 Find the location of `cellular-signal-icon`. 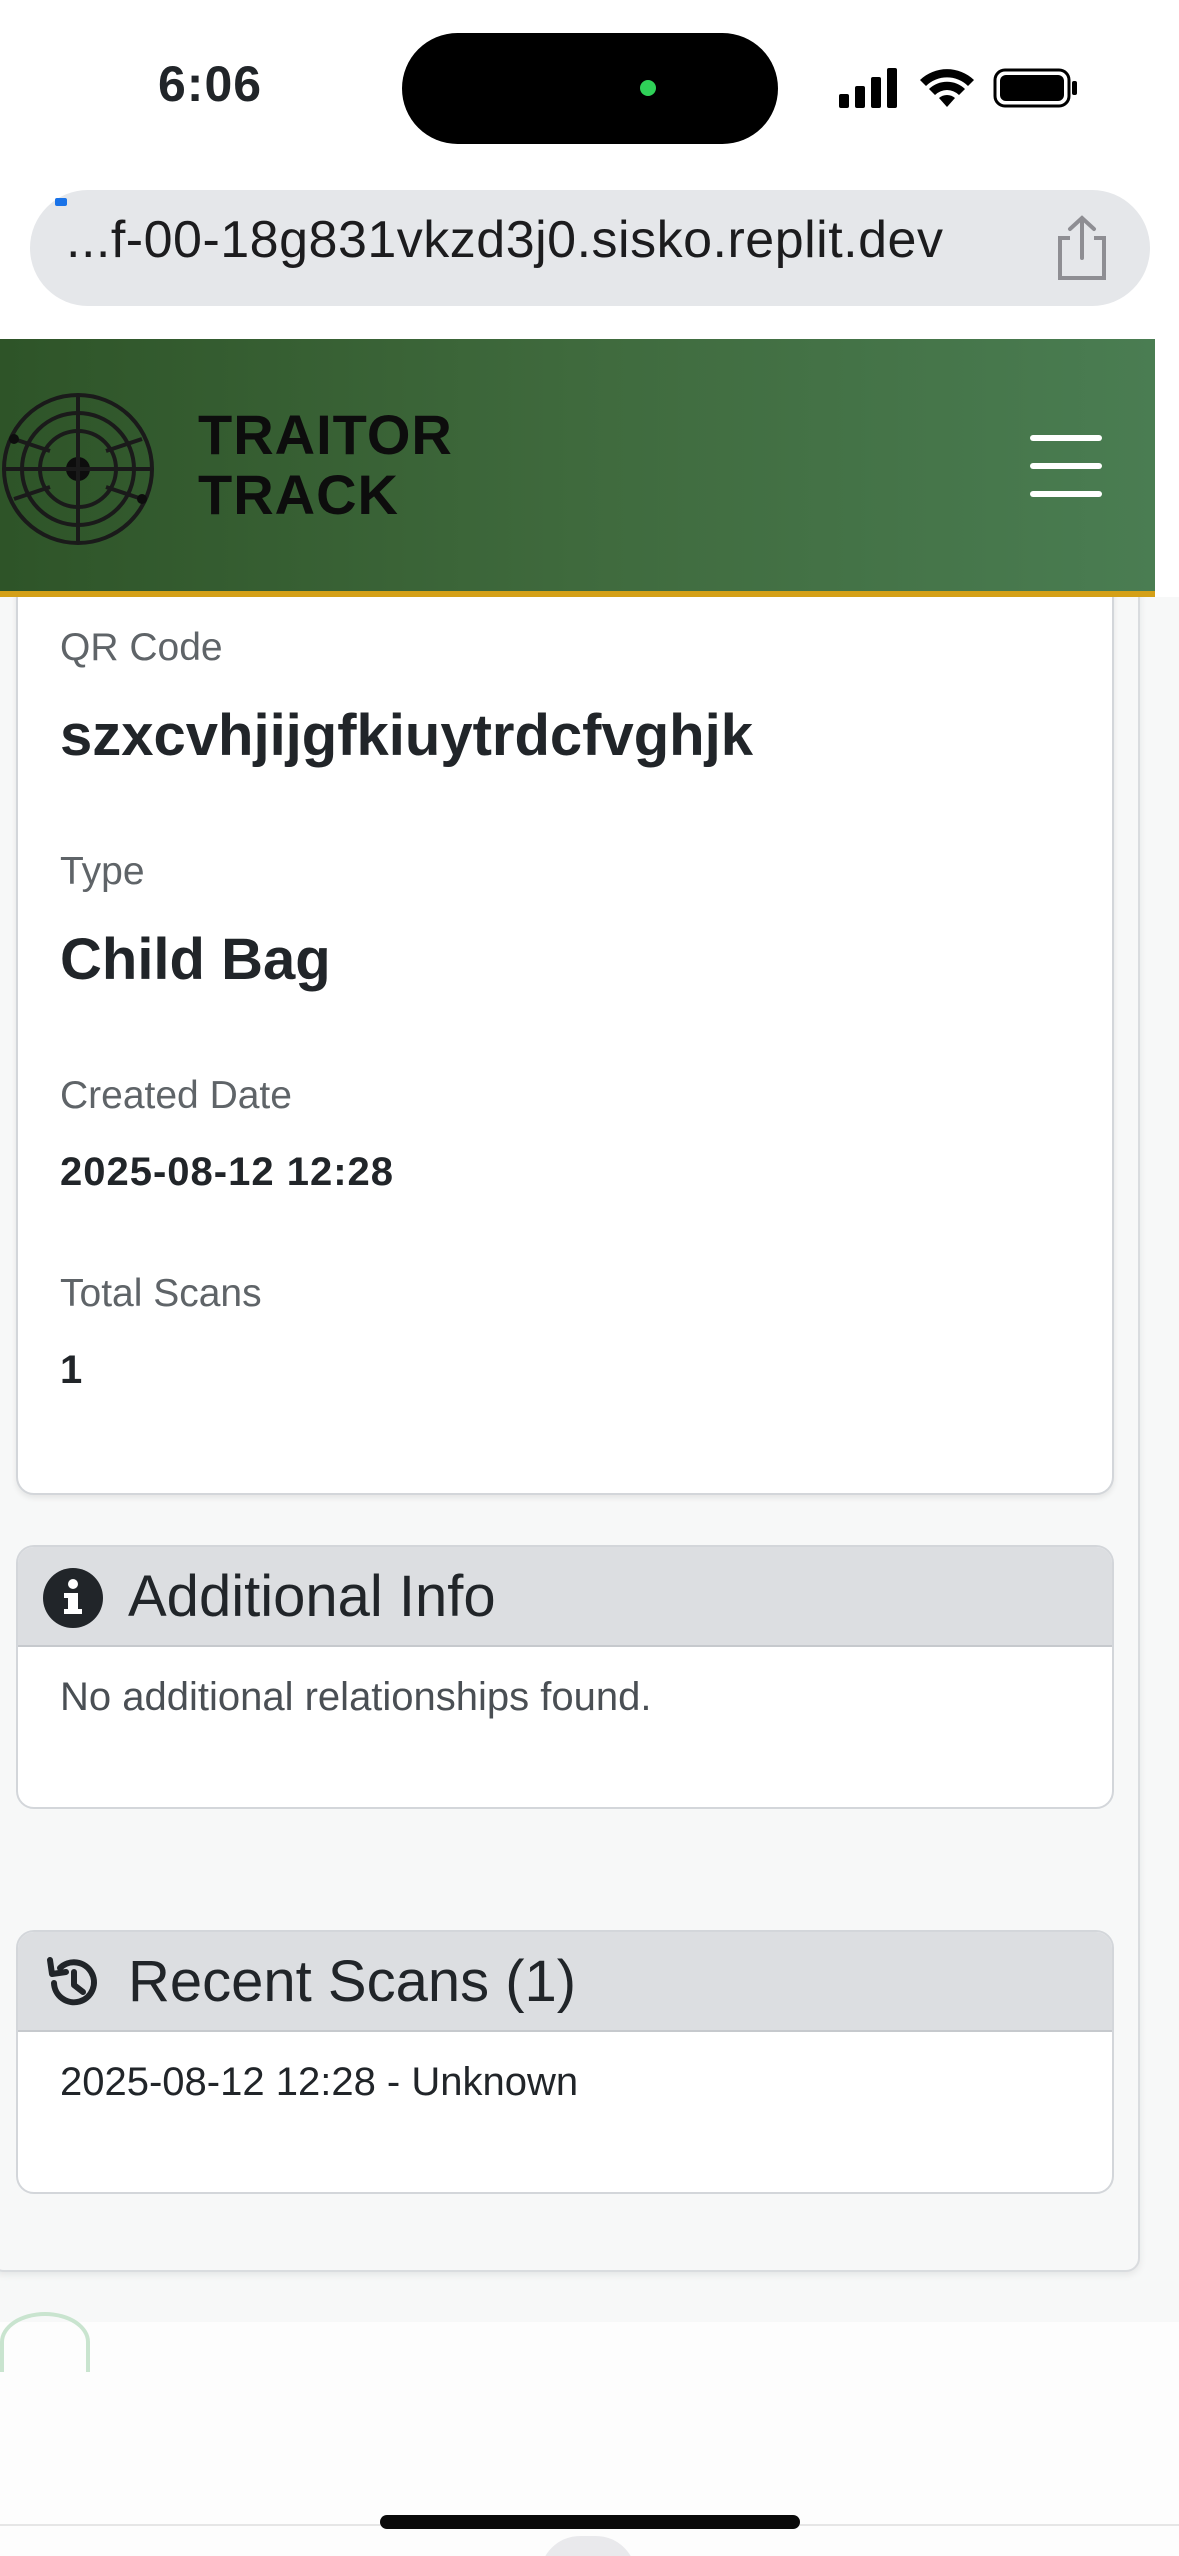

cellular-signal-icon is located at coordinates (868, 88).